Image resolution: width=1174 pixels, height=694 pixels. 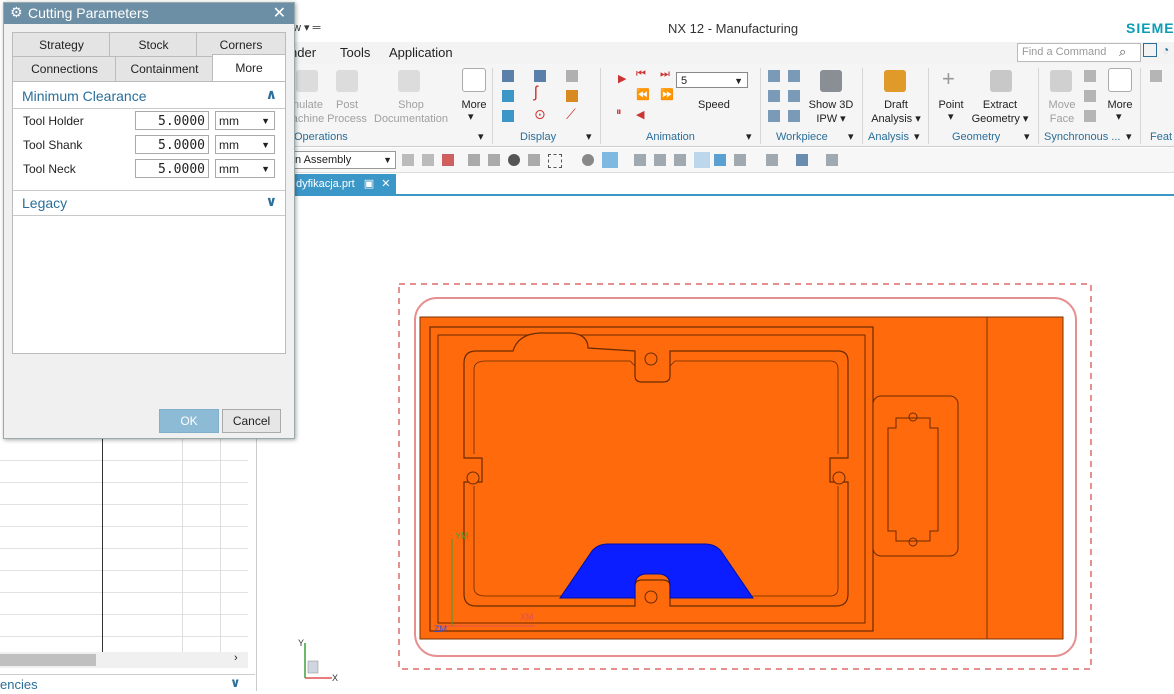 I want to click on display-curve-icon: ʃ, so click(x=536, y=93).